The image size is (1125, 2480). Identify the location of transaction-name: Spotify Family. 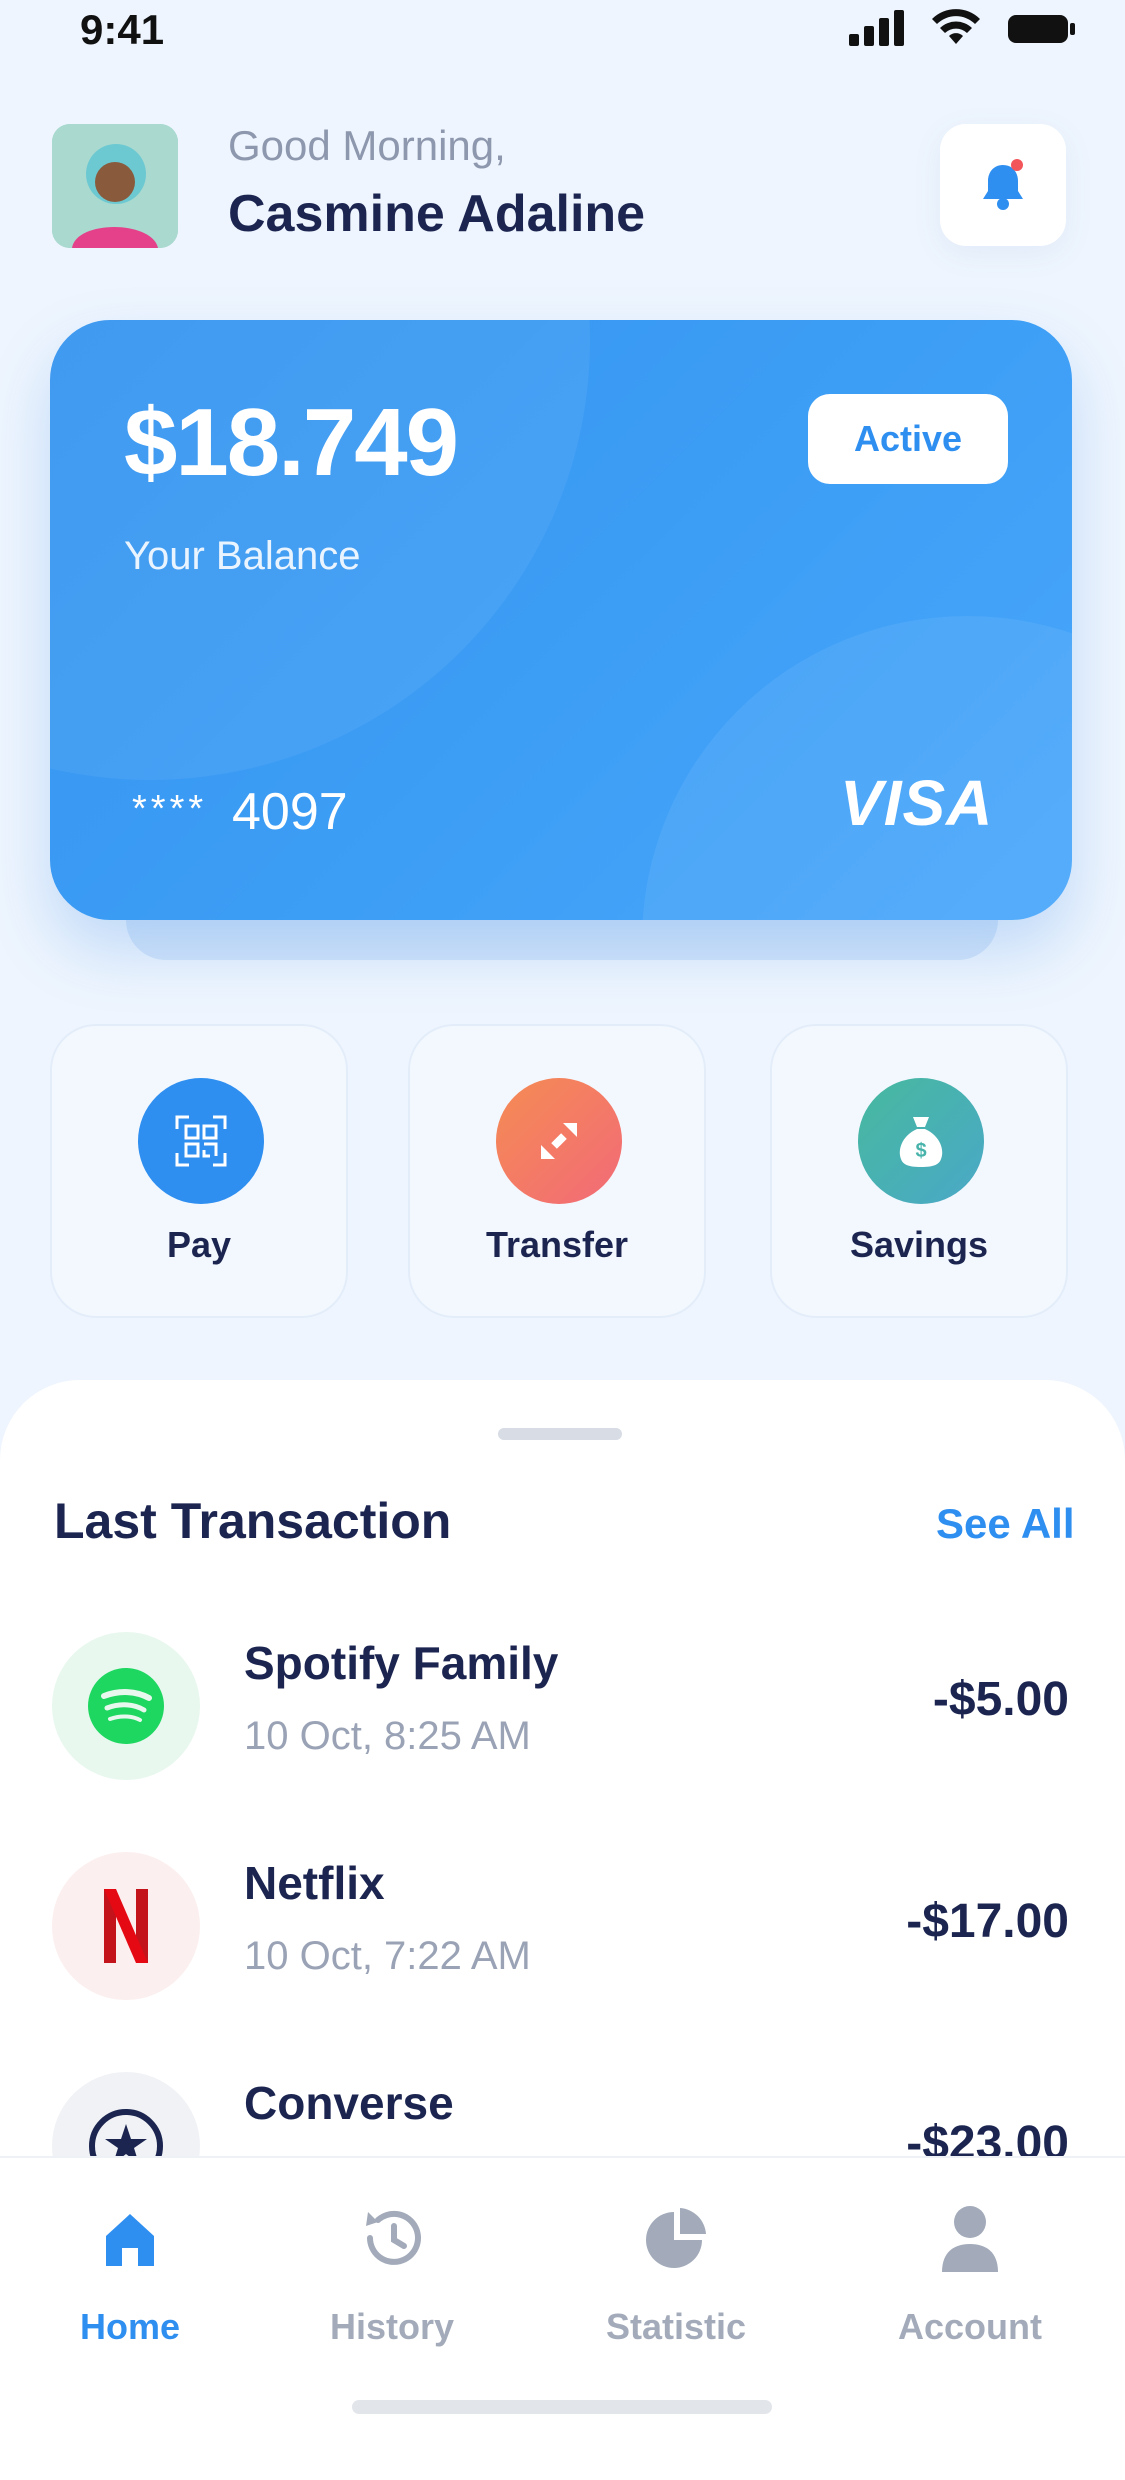
(401, 1663).